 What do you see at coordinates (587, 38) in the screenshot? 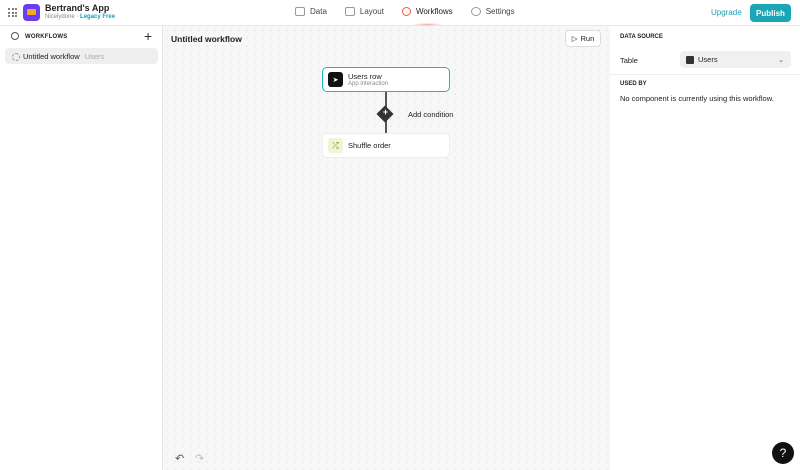
I see `run-label: Run` at bounding box center [587, 38].